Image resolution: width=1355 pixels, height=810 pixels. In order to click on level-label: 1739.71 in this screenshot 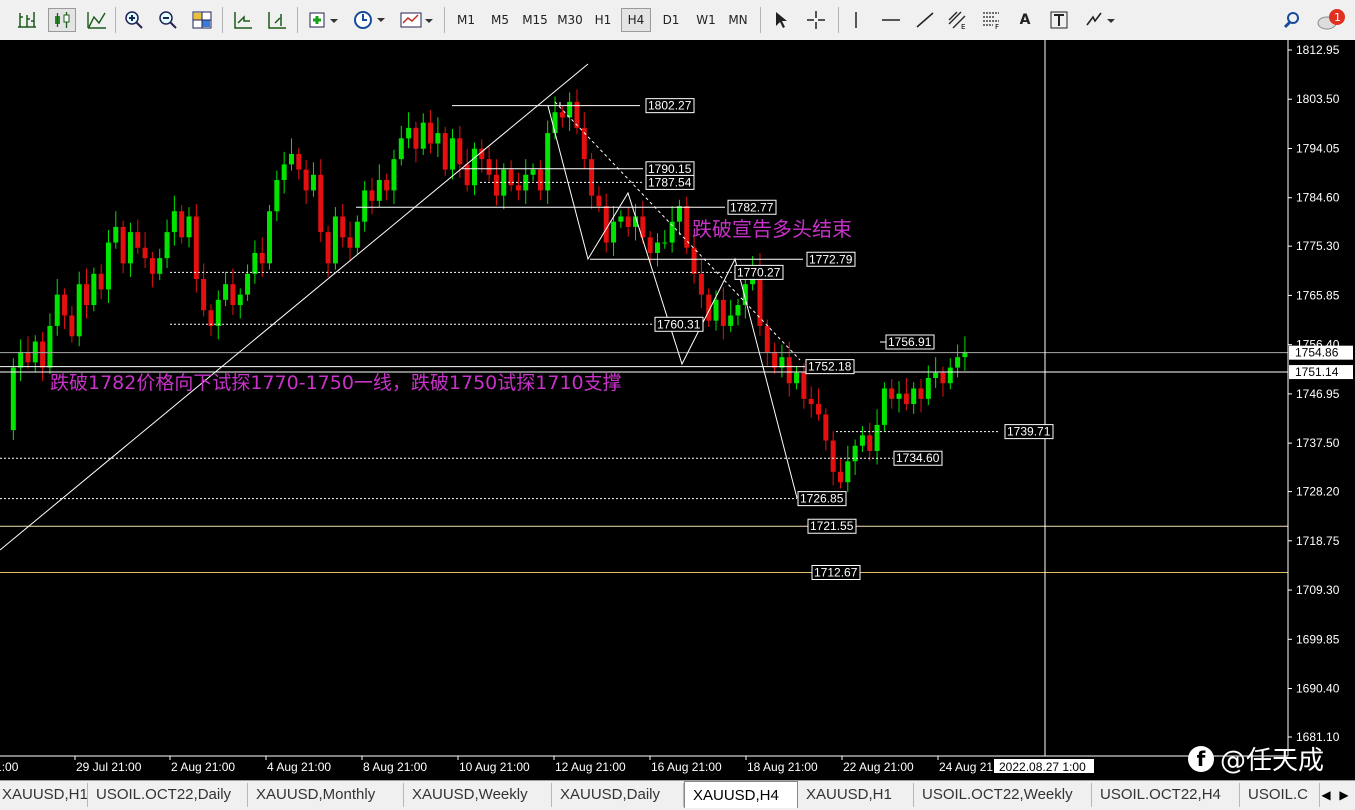, I will do `click(1029, 432)`.